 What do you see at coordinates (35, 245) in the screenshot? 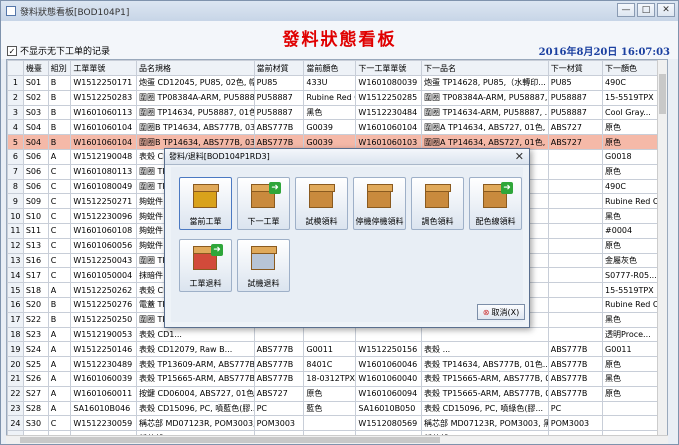
I see `table-cell: S13` at bounding box center [35, 245].